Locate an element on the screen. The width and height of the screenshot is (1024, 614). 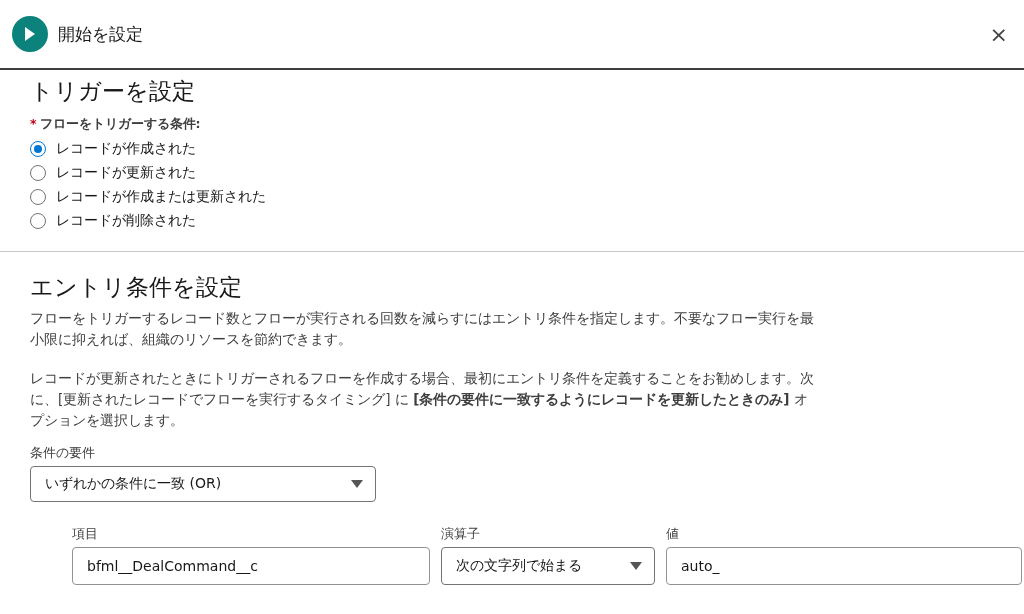
radio-label: レコードが作成または更新された is located at coordinates (161, 197).